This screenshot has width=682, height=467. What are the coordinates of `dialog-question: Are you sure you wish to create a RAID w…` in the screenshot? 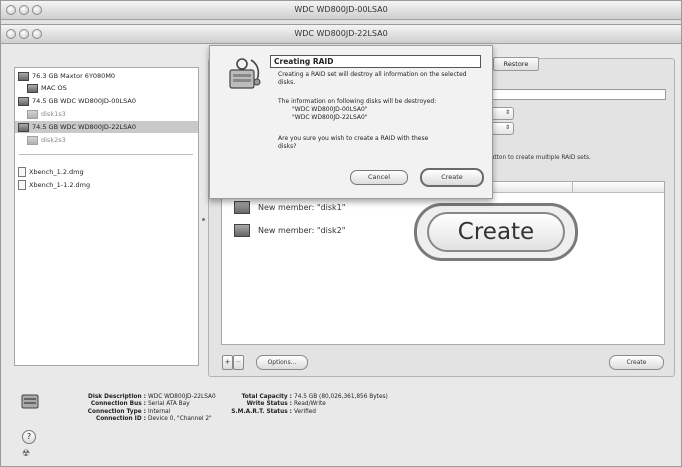 It's located at (353, 142).